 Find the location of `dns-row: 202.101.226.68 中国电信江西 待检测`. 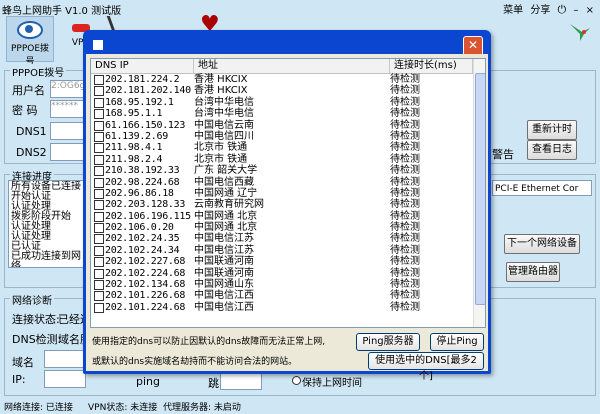

dns-row: 202.101.226.68 中国电信江西 待检测 is located at coordinates (282, 296).